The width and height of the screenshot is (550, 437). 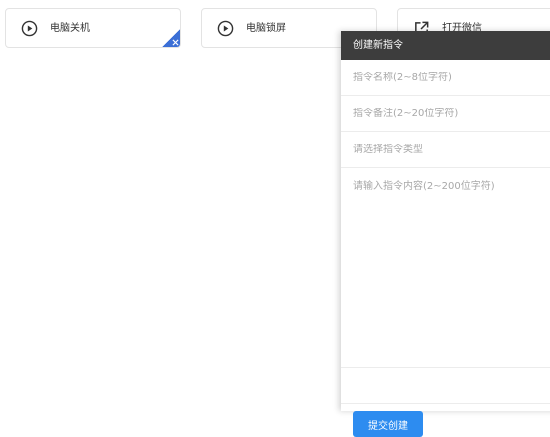 I want to click on submit-button: 提交创建, so click(x=388, y=424).